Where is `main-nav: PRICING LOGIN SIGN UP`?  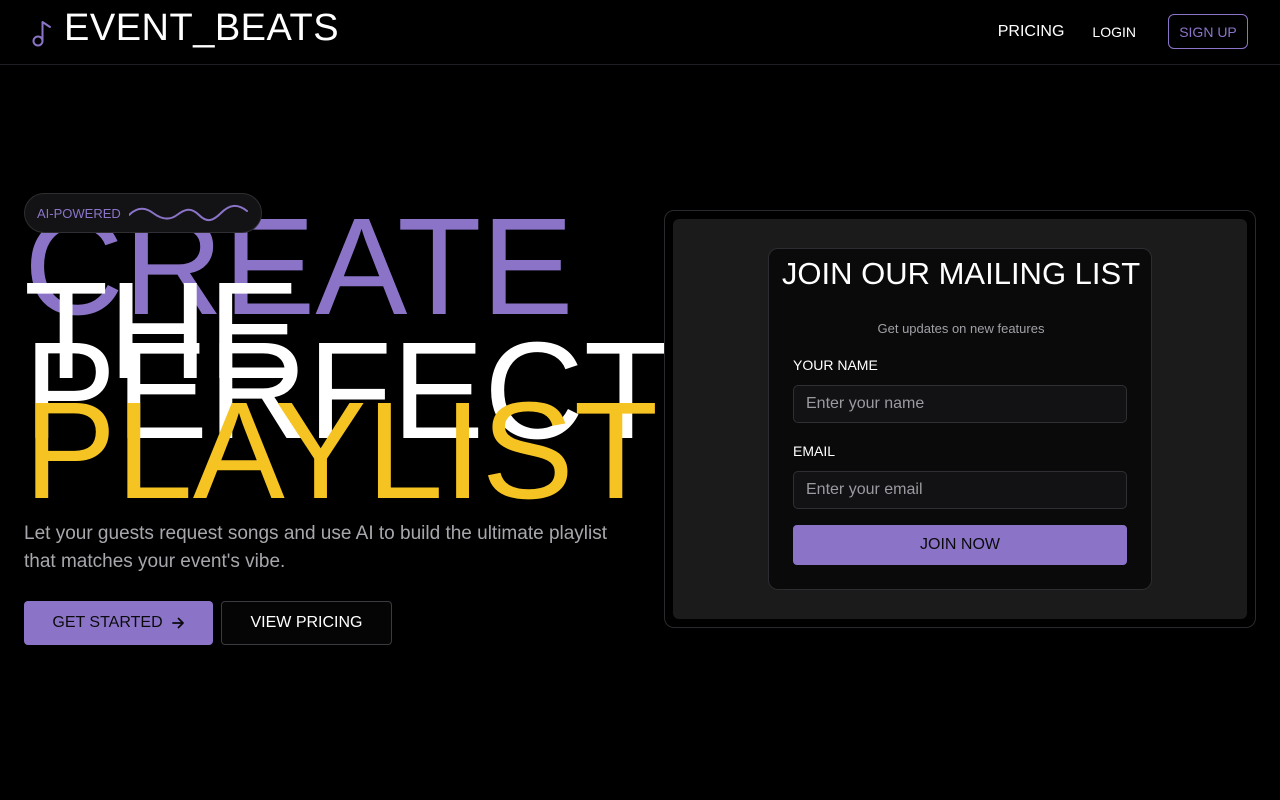
main-nav: PRICING LOGIN SIGN UP is located at coordinates (1123, 31).